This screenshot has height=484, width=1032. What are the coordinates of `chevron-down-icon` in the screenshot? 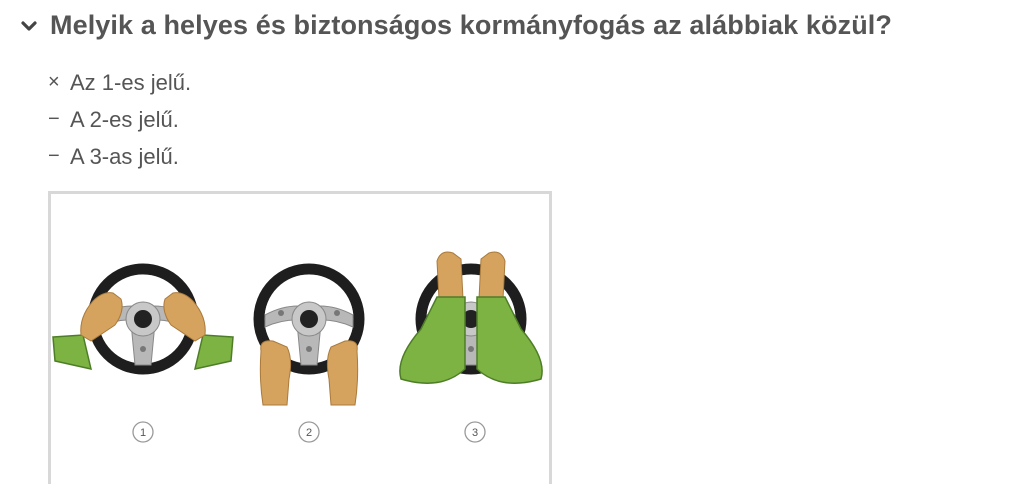 It's located at (29, 26).